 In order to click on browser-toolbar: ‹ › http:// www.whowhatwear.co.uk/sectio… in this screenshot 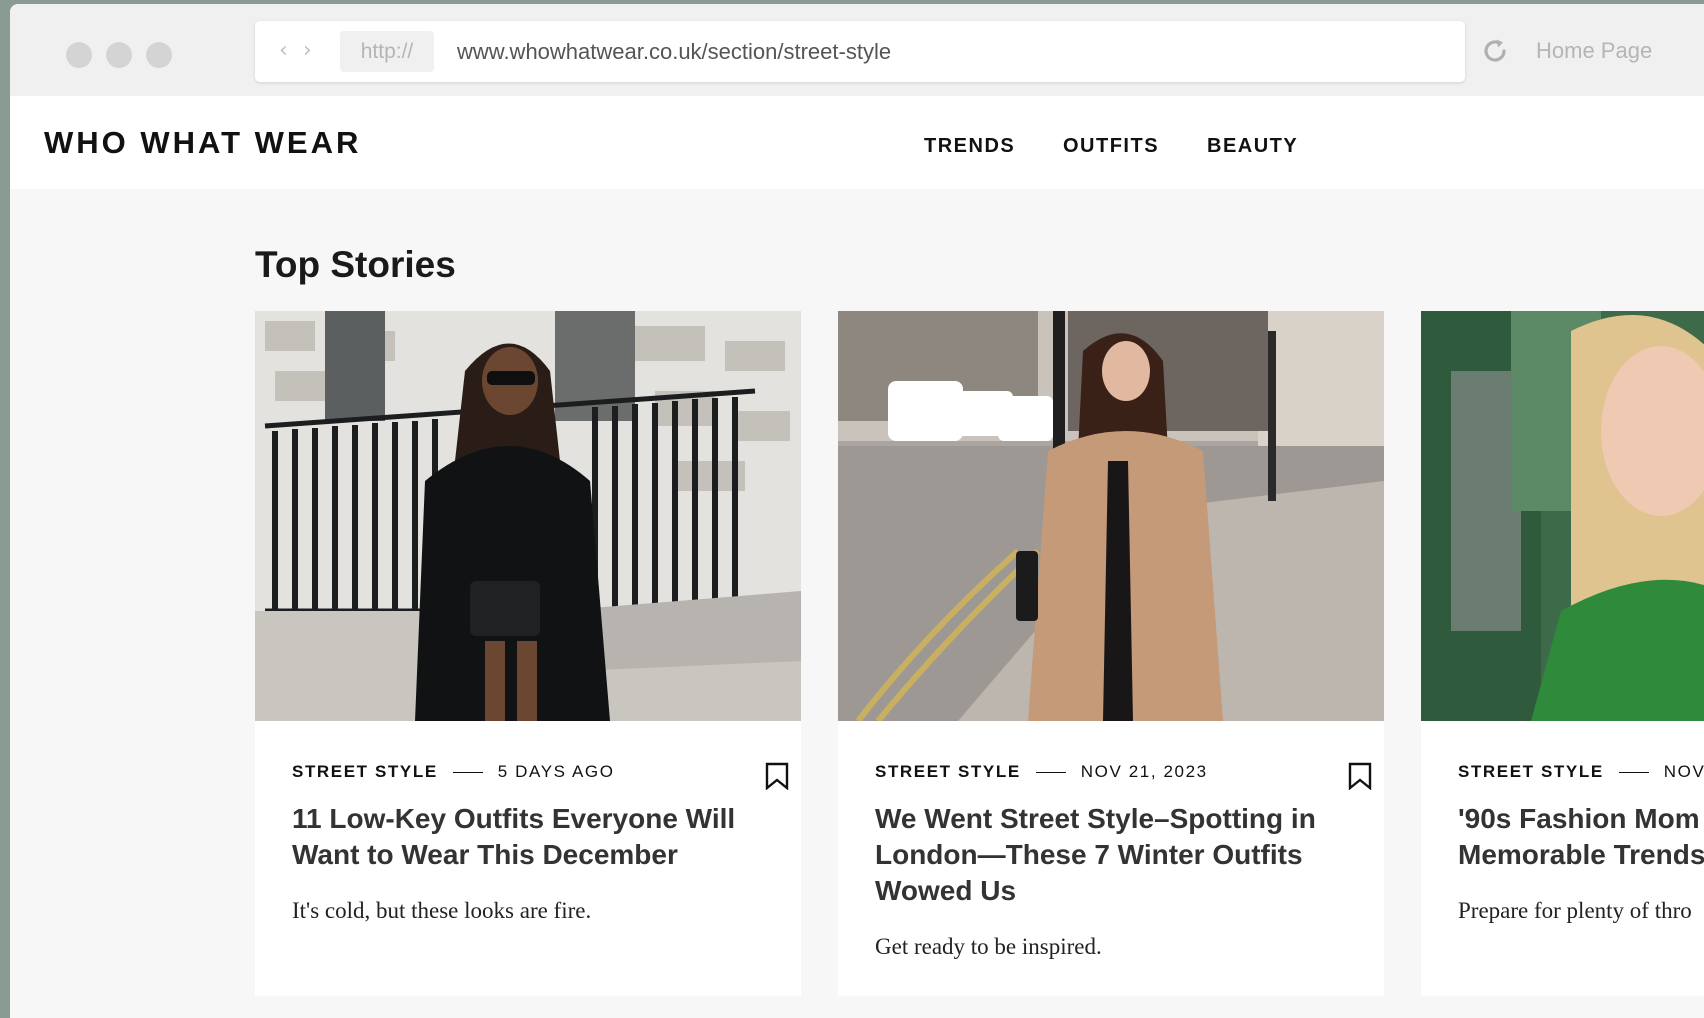, I will do `click(857, 50)`.